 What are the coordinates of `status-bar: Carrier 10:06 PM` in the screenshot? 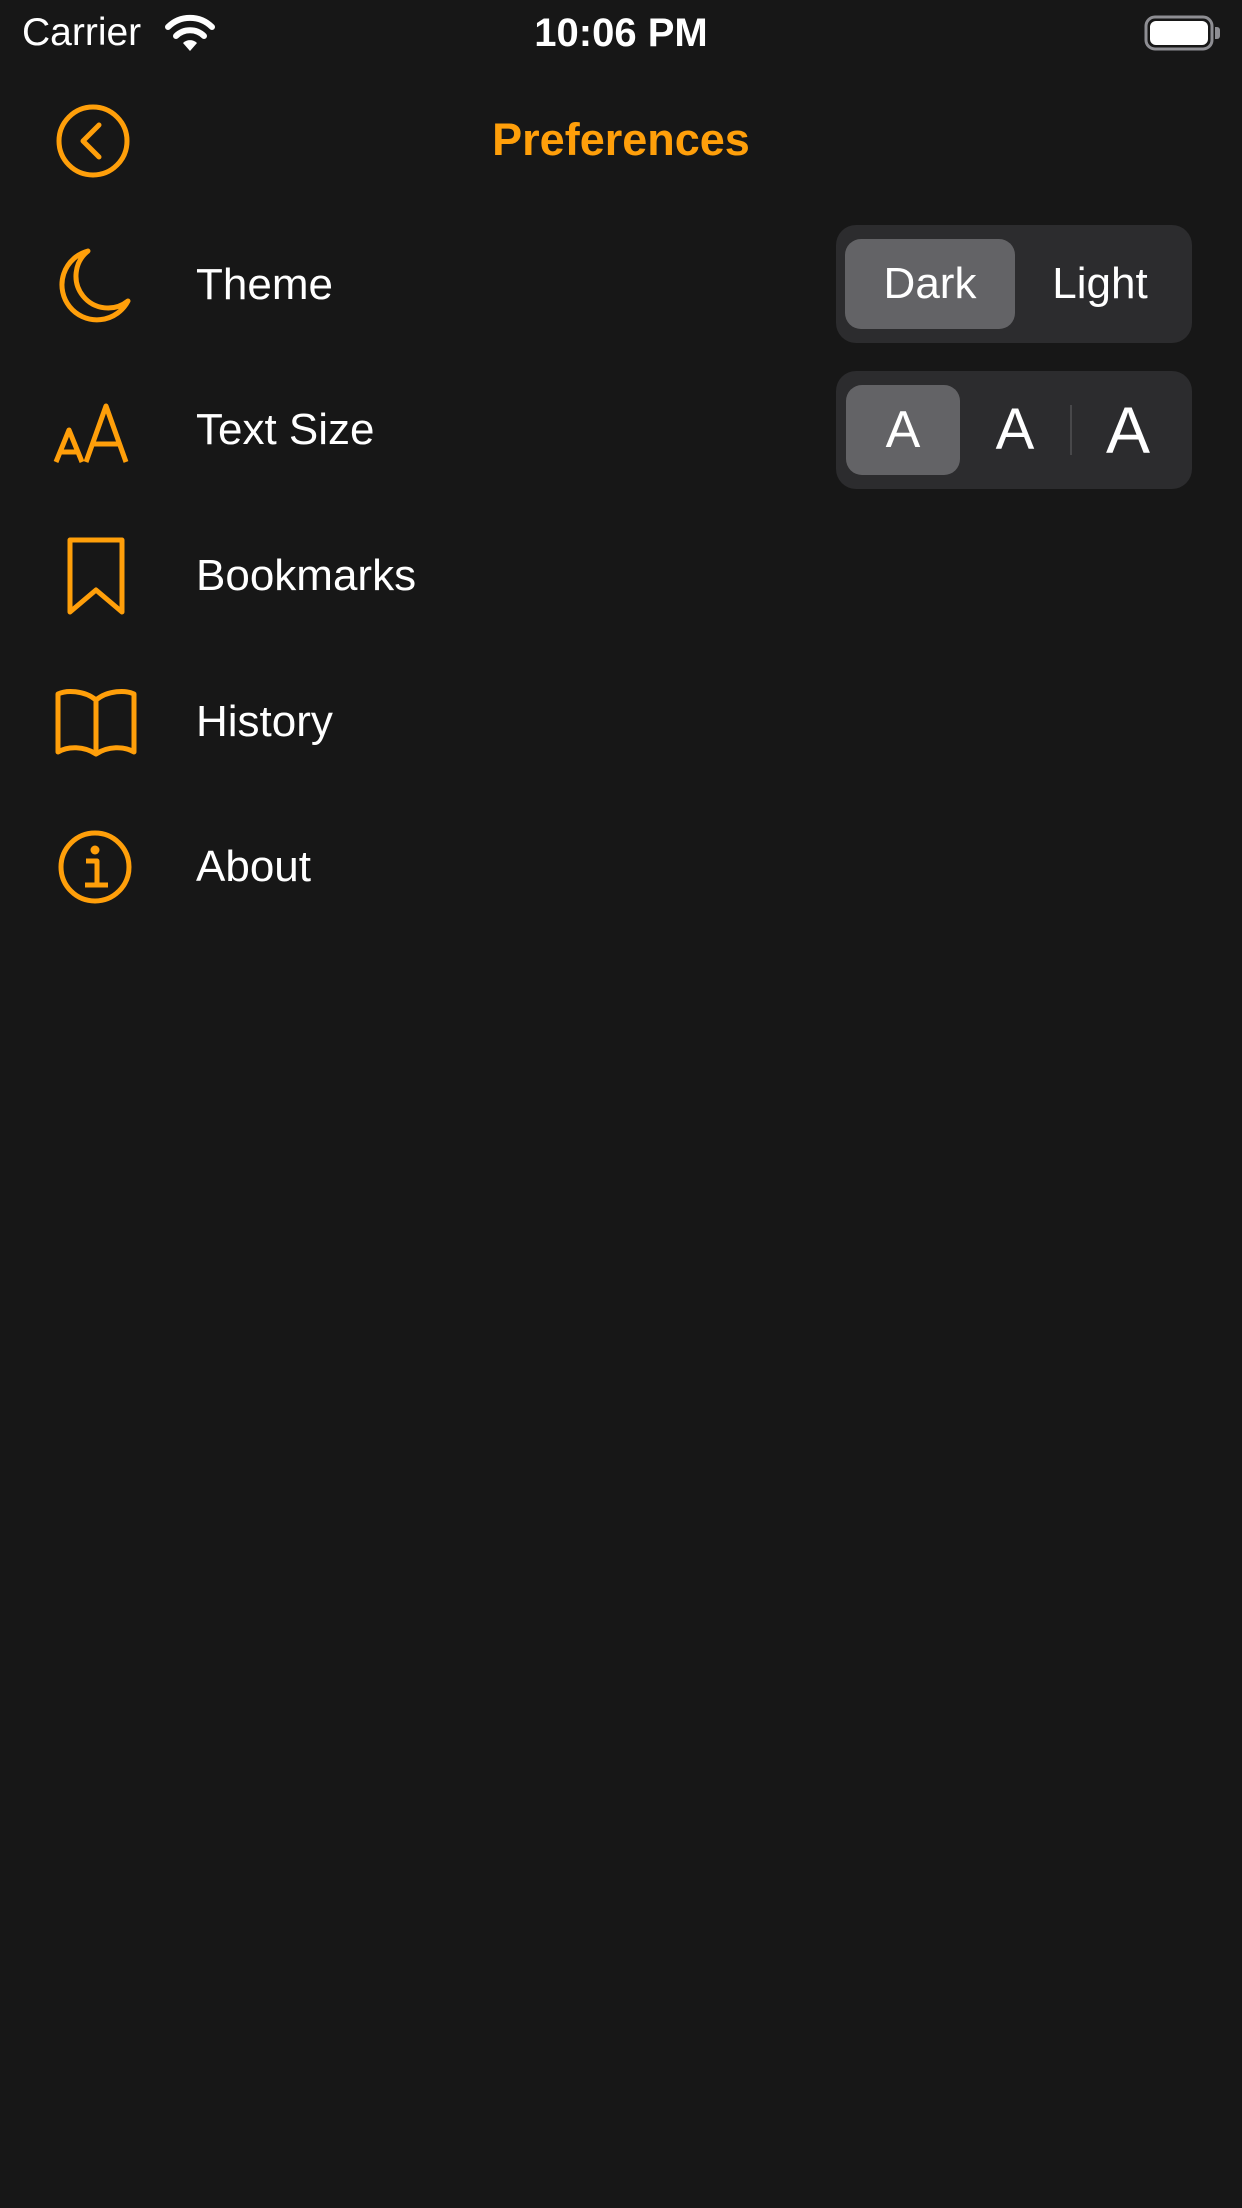 It's located at (621, 33).